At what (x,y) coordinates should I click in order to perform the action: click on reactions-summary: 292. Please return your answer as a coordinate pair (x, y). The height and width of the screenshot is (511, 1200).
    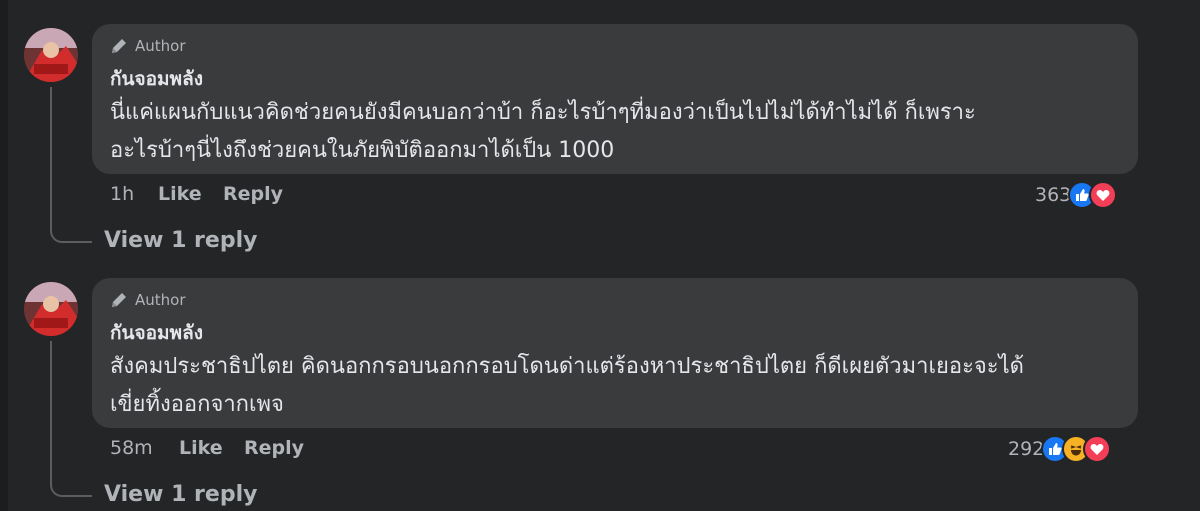
    Looking at the image, I should click on (1060, 449).